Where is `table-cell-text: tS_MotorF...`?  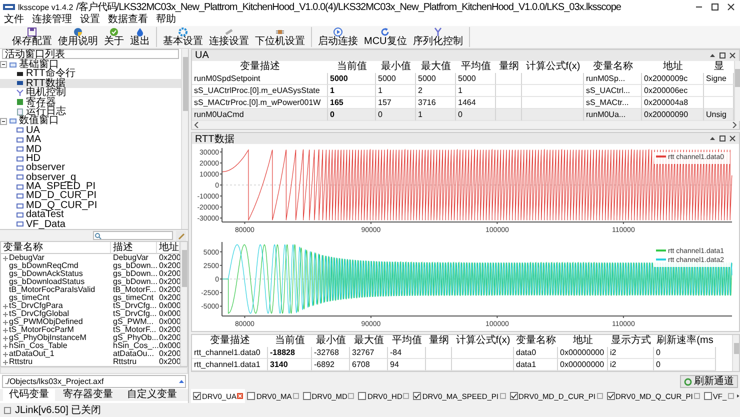 table-cell-text: tS_MotorF... is located at coordinates (134, 330).